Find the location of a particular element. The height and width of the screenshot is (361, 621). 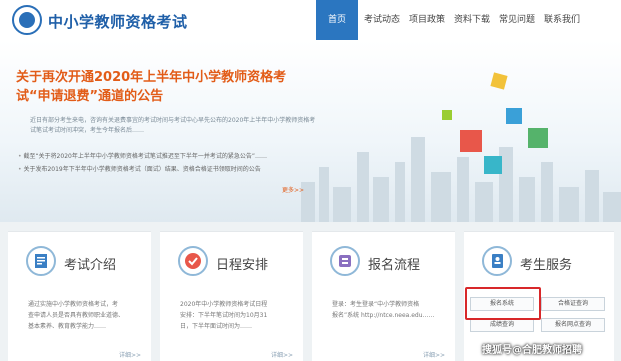

document-icon is located at coordinates (41, 261).